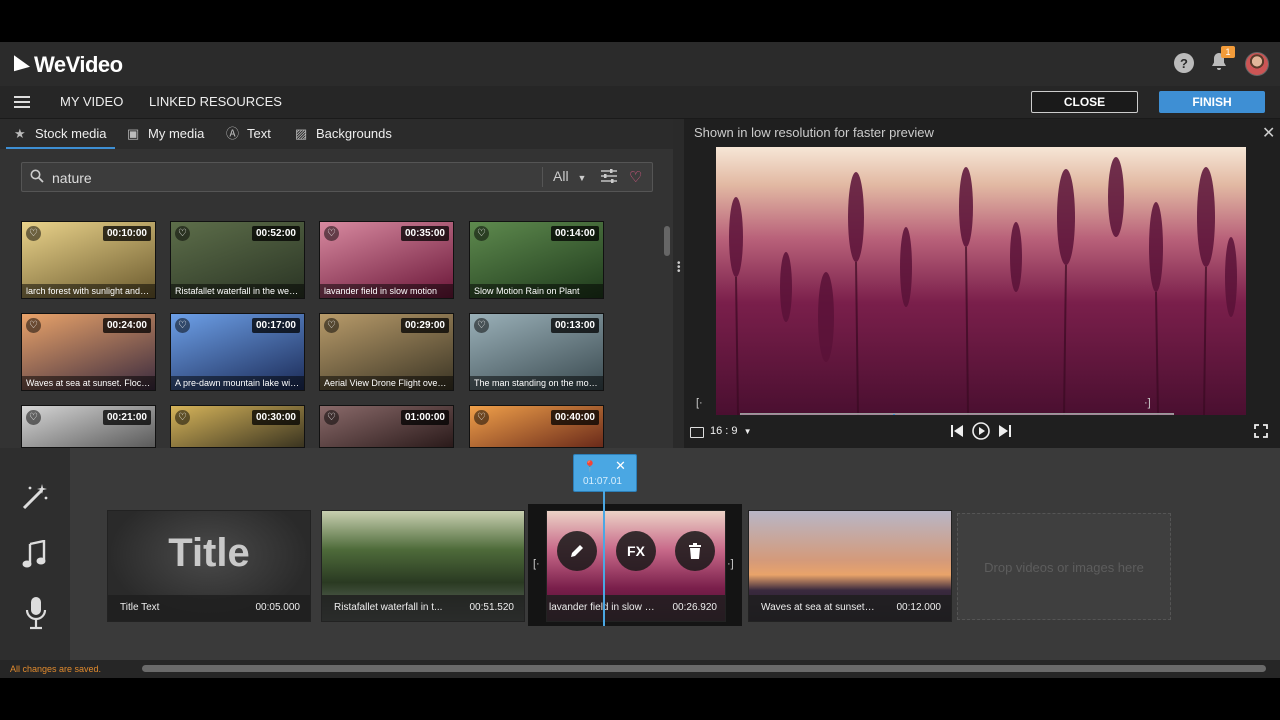 The image size is (1280, 720). I want to click on help-icon: ?, so click(1184, 63).